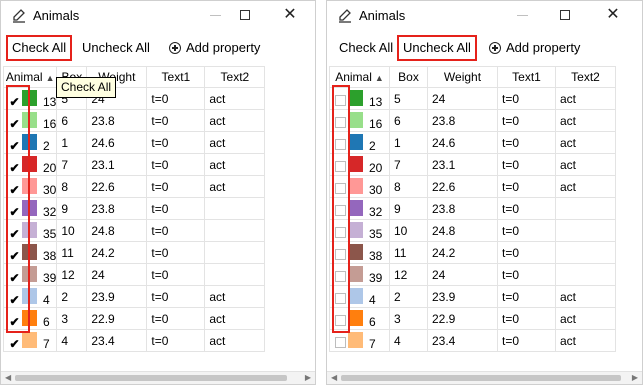 Image resolution: width=643 pixels, height=385 pixels. Describe the element at coordinates (472, 274) in the screenshot. I see `table-row: 39 12 24 t=0` at that location.